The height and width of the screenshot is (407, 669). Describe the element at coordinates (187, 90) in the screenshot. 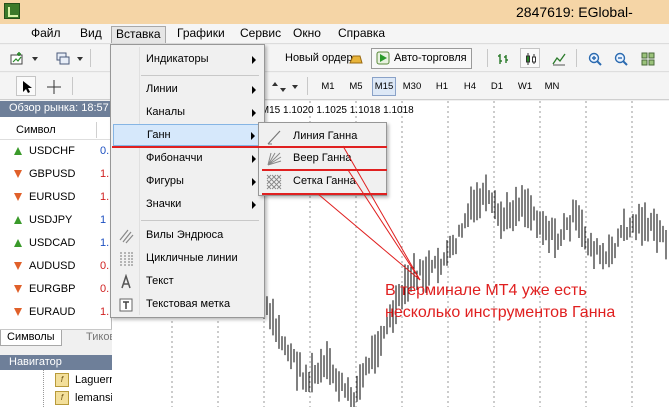

I see `menu-item-lines: Линии` at that location.